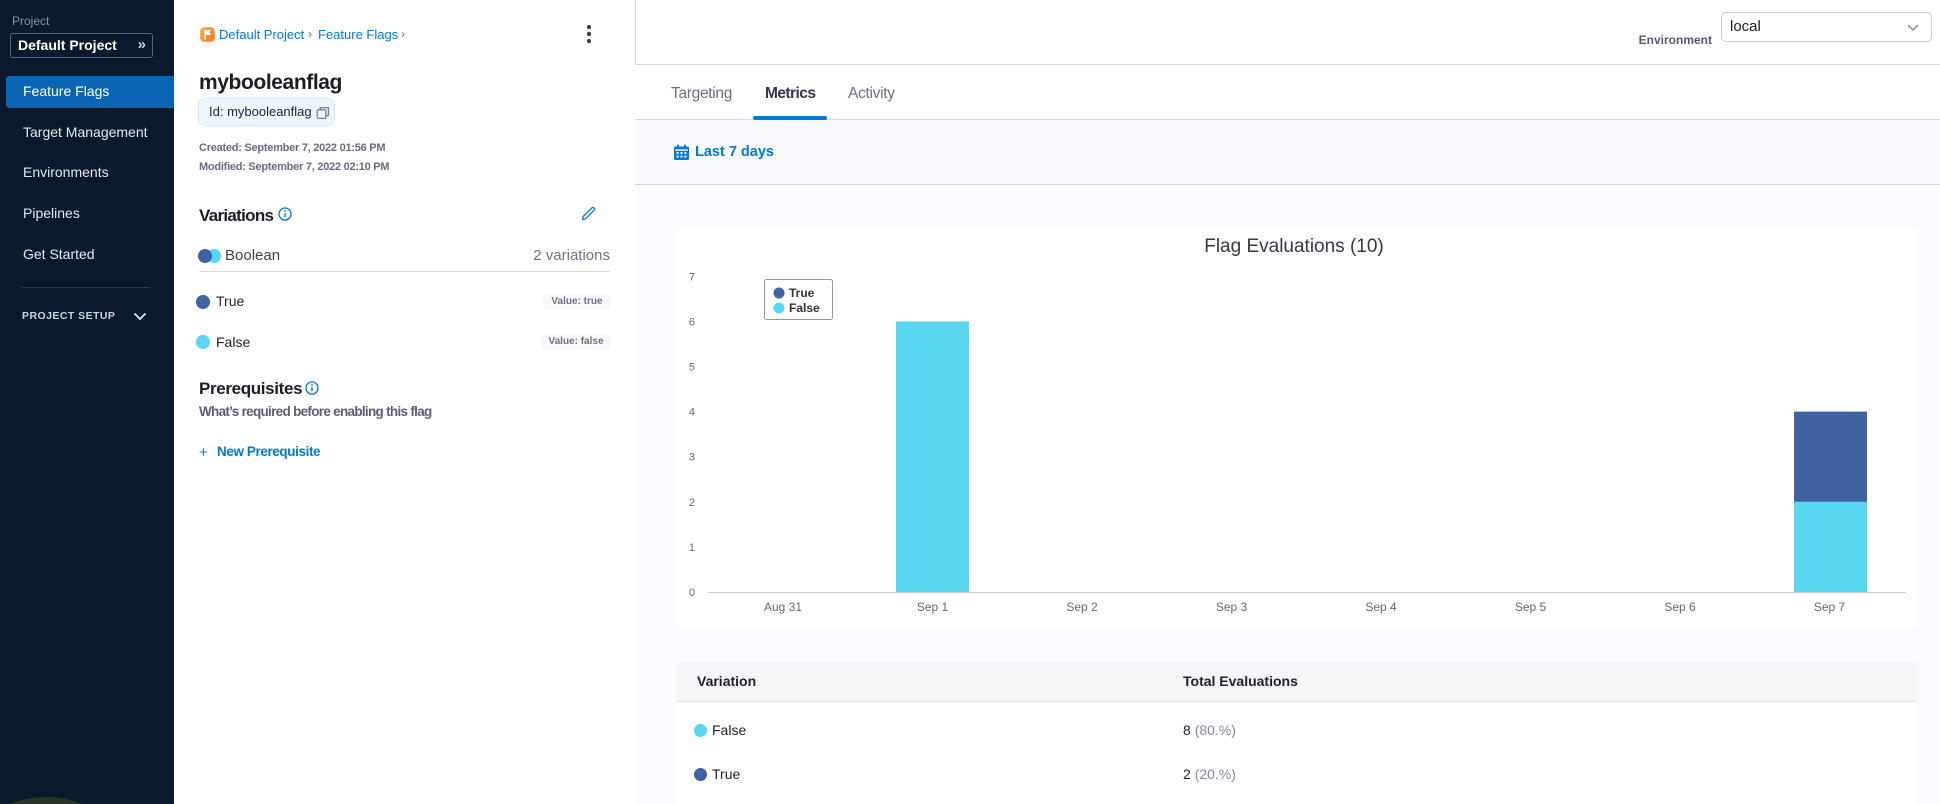 The width and height of the screenshot is (1940, 804). I want to click on svg-text: Sep 3, so click(1232, 607).